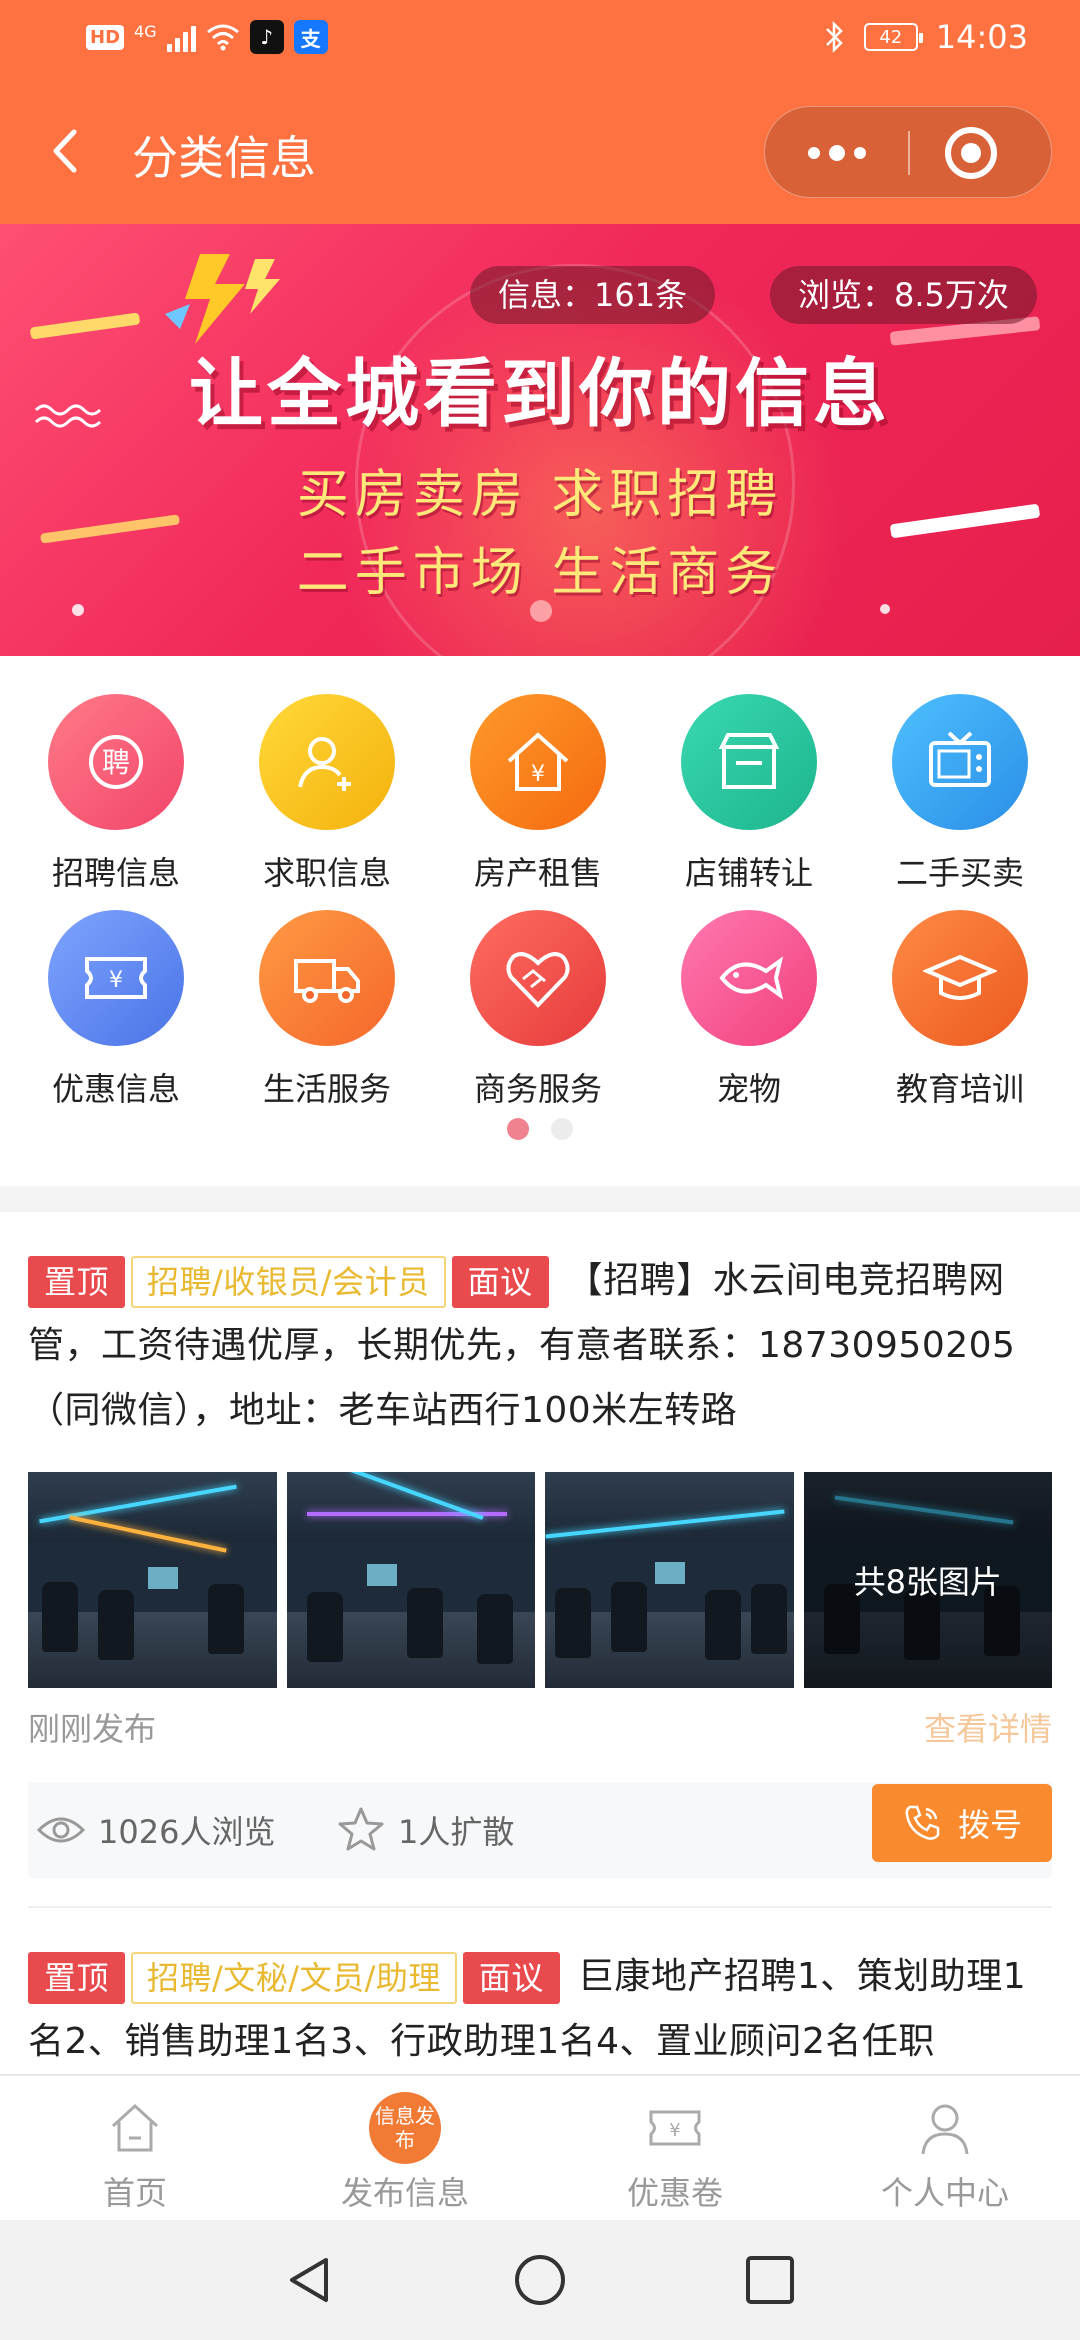  What do you see at coordinates (540, 495) in the screenshot?
I see `banner-subline: 买房卖房 求职招聘` at bounding box center [540, 495].